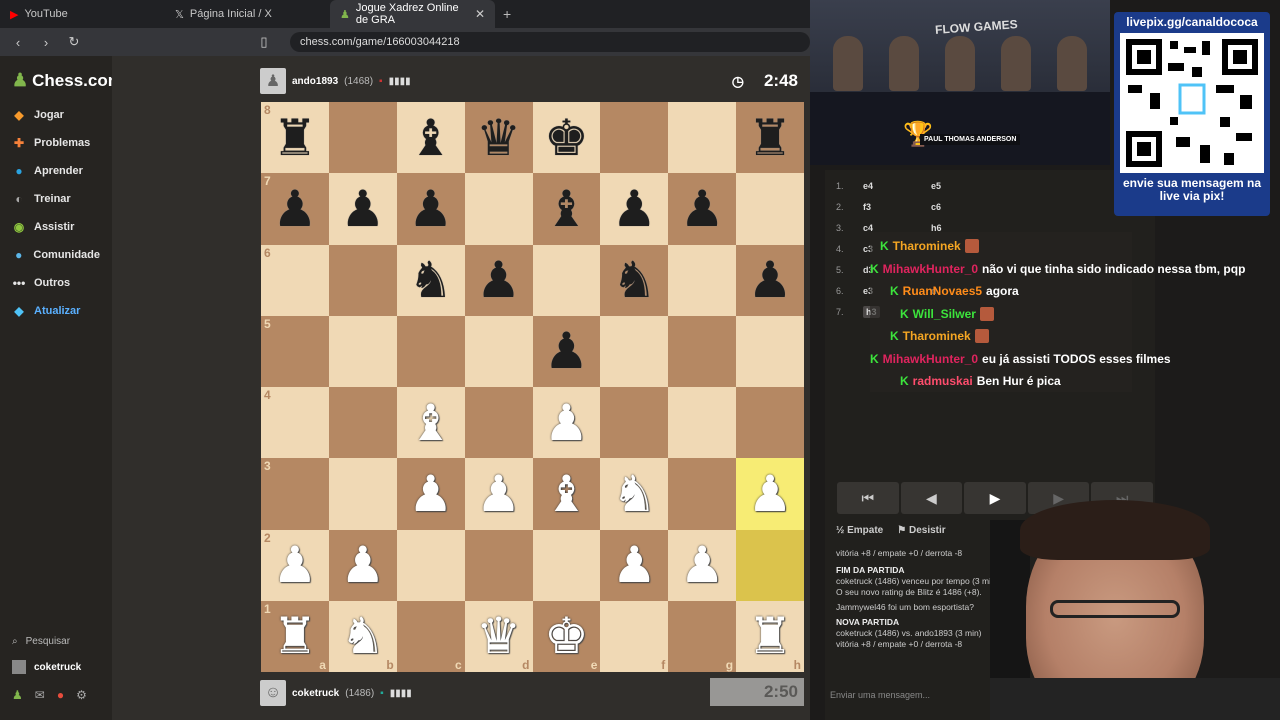 This screenshot has width=1280, height=720. What do you see at coordinates (247, 14) in the screenshot?
I see `tab-x: 𝕏 Página Inicial / X` at bounding box center [247, 14].